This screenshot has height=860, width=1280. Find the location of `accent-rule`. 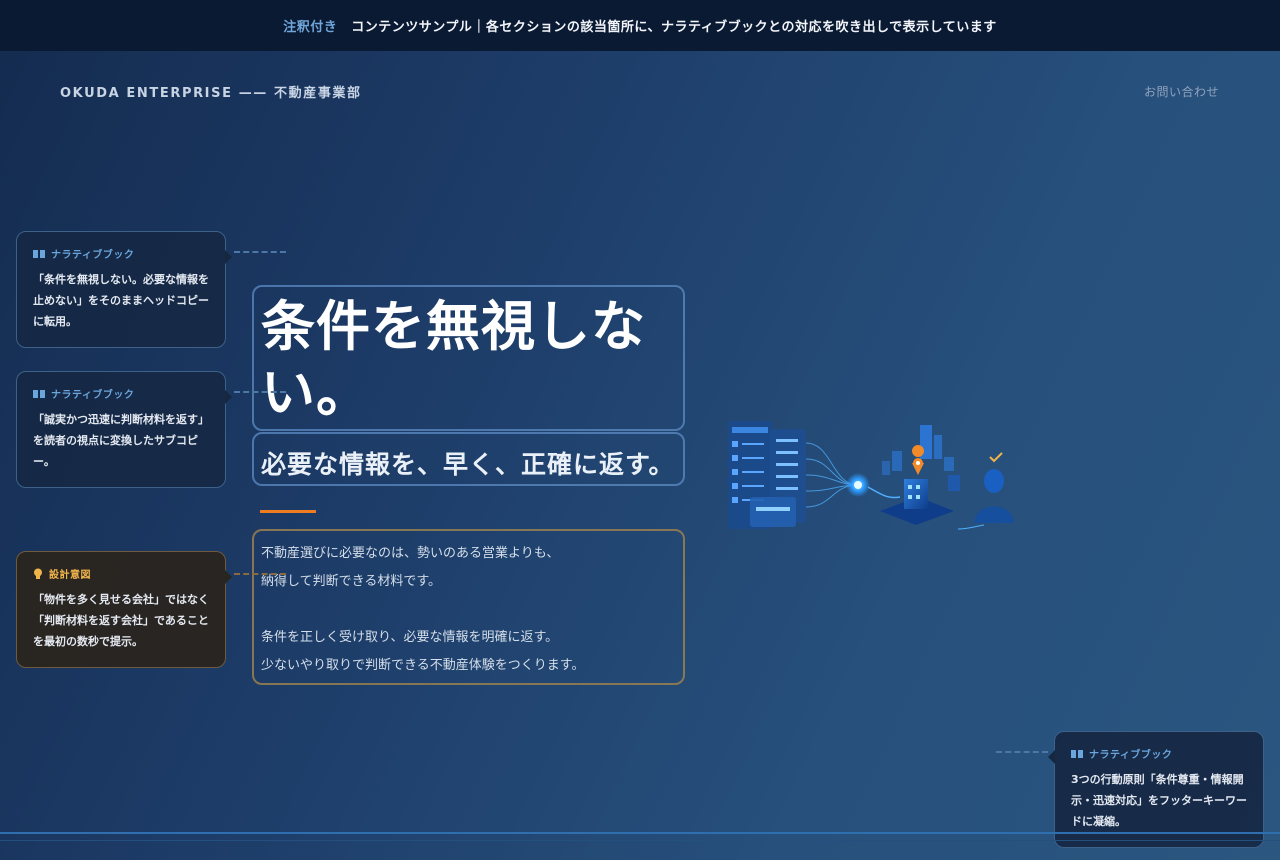

accent-rule is located at coordinates (288, 511).